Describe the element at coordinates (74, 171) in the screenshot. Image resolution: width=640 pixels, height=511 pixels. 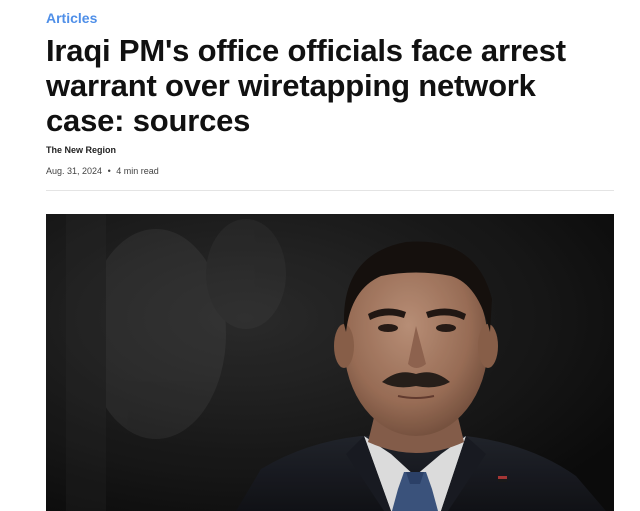
I see `publish-date: Aug. 31, 2024` at that location.